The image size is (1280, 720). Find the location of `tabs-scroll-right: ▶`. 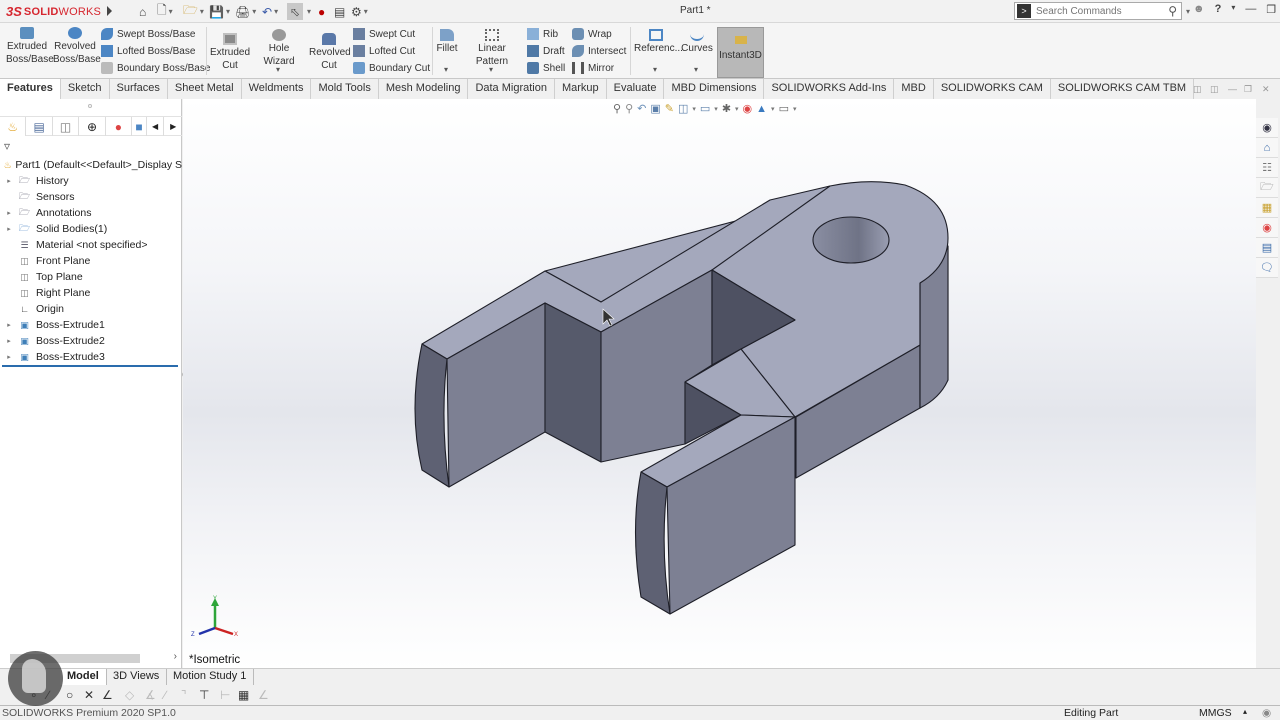

tabs-scroll-right: ▶ is located at coordinates (173, 126).